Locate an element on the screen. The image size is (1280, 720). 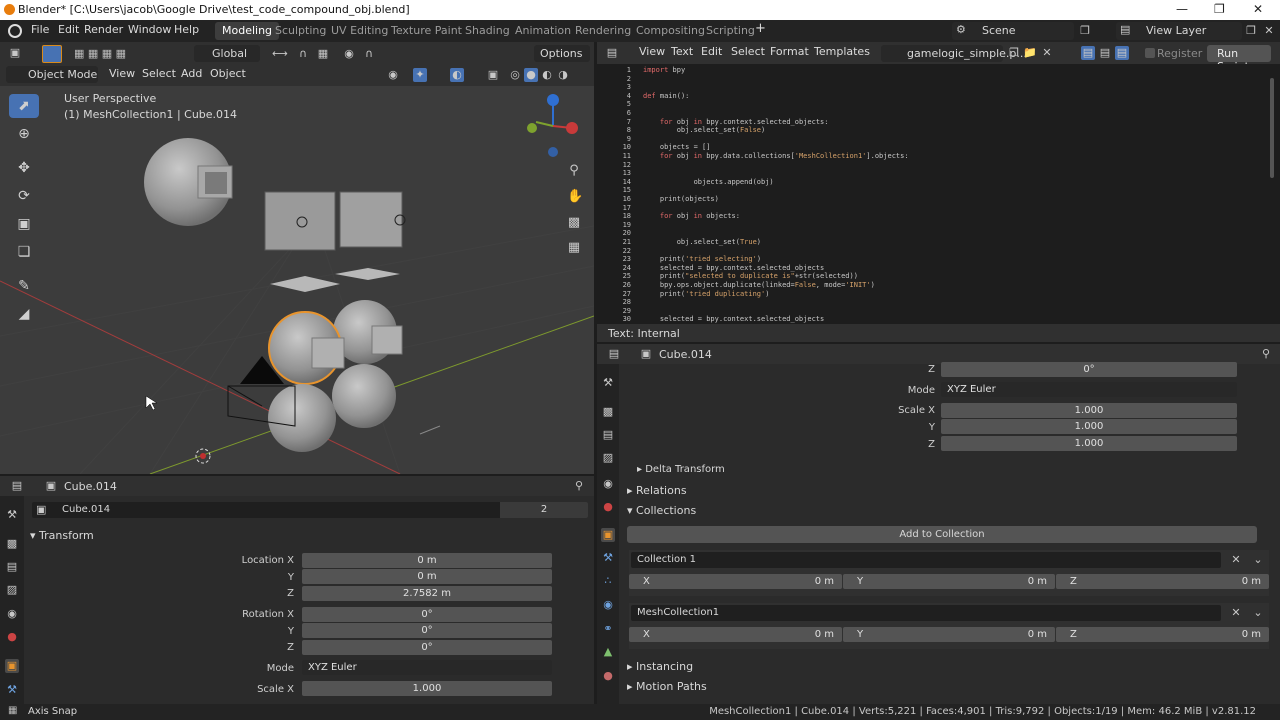
run-script-button: Run Script is located at coordinates (1239, 59).